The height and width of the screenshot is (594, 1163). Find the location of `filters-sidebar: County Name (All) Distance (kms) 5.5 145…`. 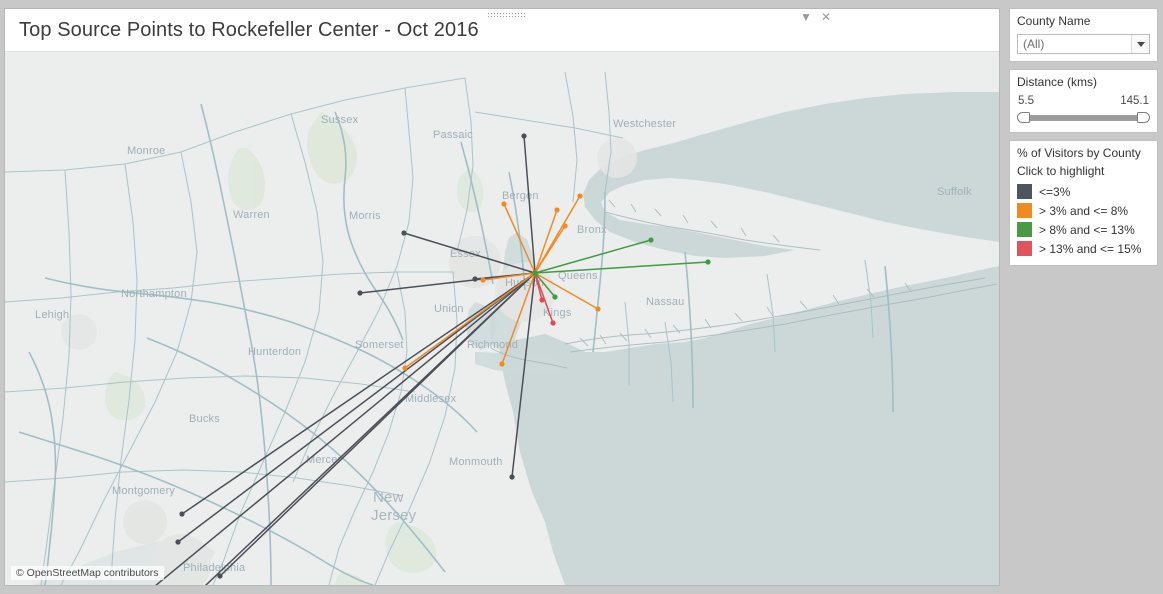

filters-sidebar: County Name (All) Distance (kms) 5.5 145… is located at coordinates (1083, 297).